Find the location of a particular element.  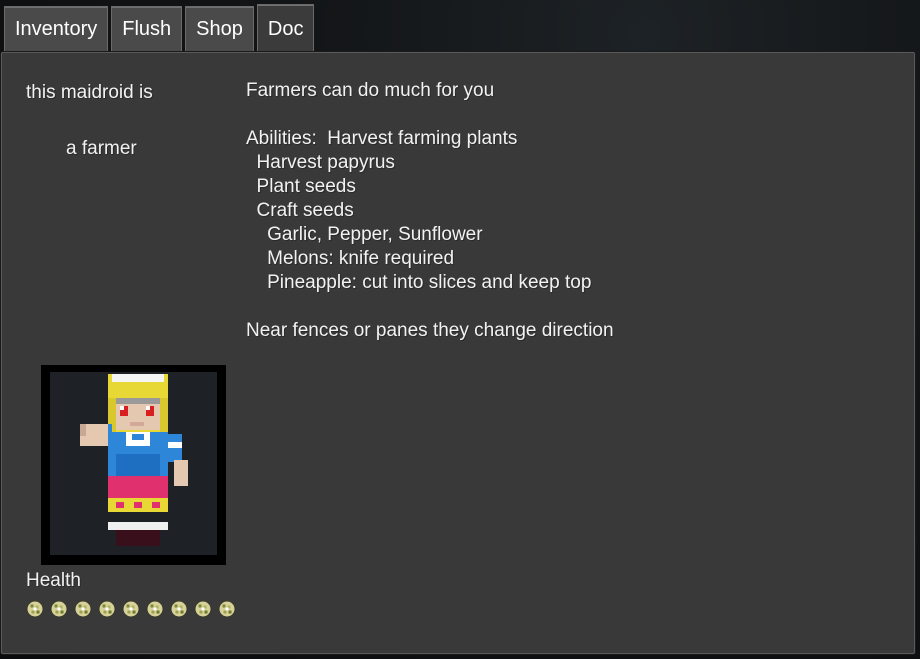

tab-bar: Inventory Flush Shop Doc is located at coordinates (159, 28).